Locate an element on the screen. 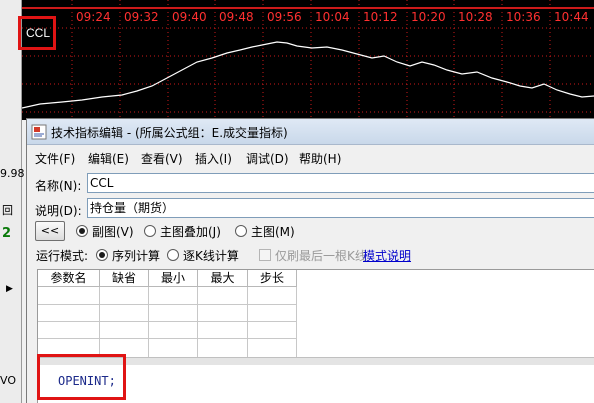 The height and width of the screenshot is (403, 594). column-header-default: 缺省 is located at coordinates (124, 278).